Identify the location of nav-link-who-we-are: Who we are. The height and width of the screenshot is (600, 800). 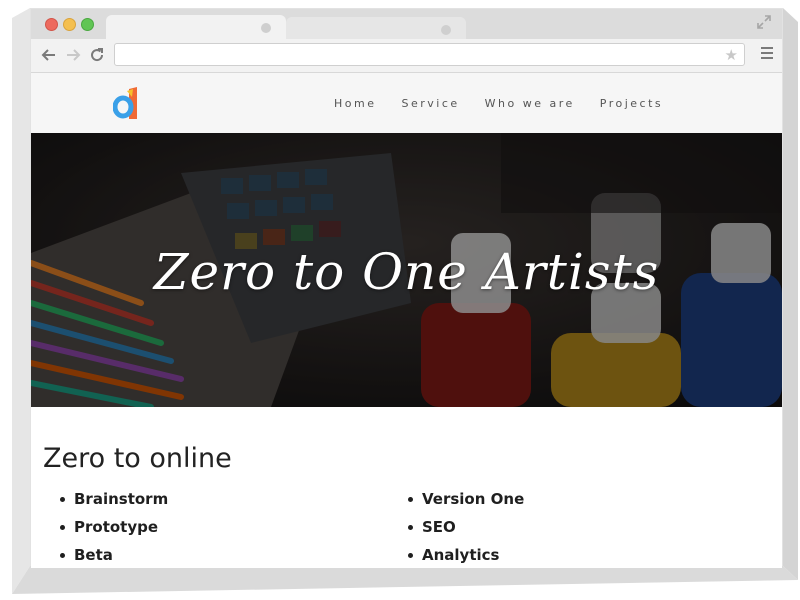
(530, 103).